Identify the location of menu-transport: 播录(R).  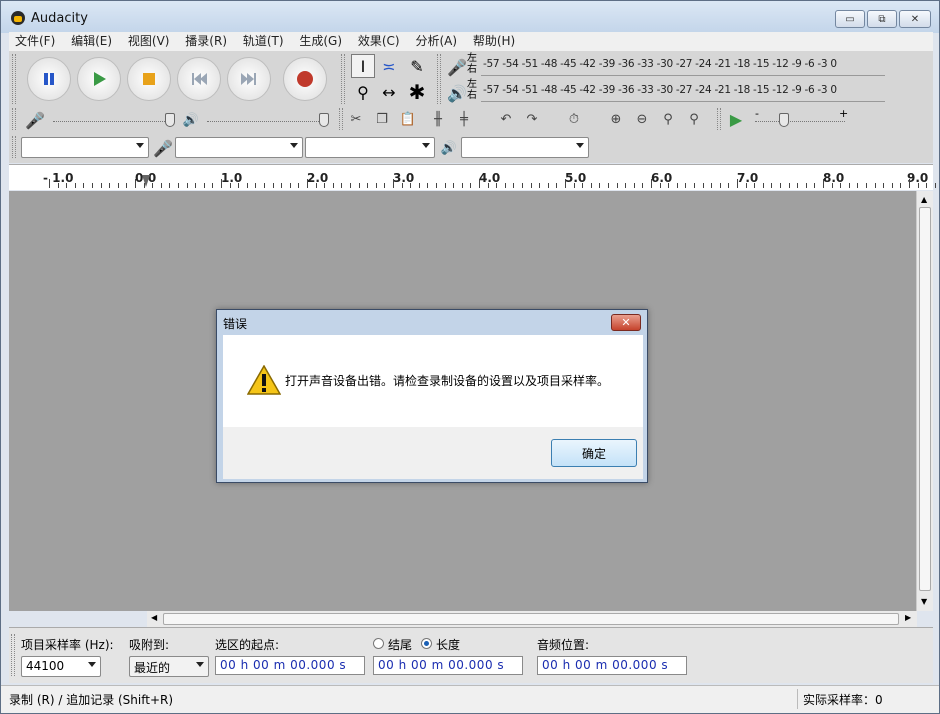
(206, 41).